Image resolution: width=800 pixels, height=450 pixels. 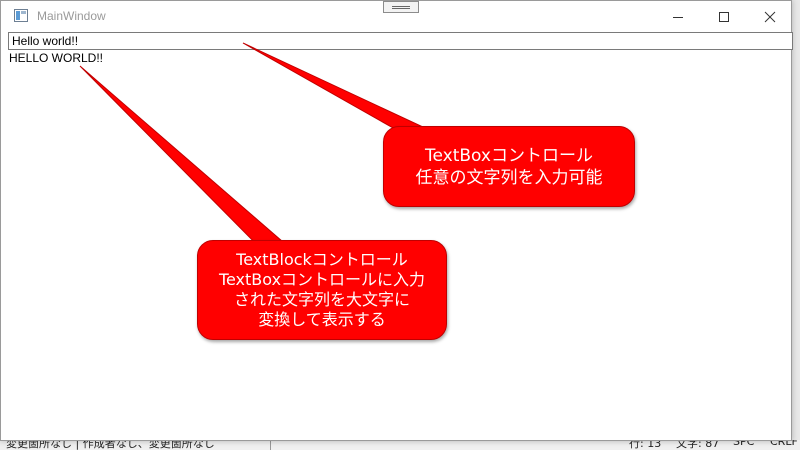 I want to click on callout-line: TextBlockコントロール, so click(x=322, y=259).